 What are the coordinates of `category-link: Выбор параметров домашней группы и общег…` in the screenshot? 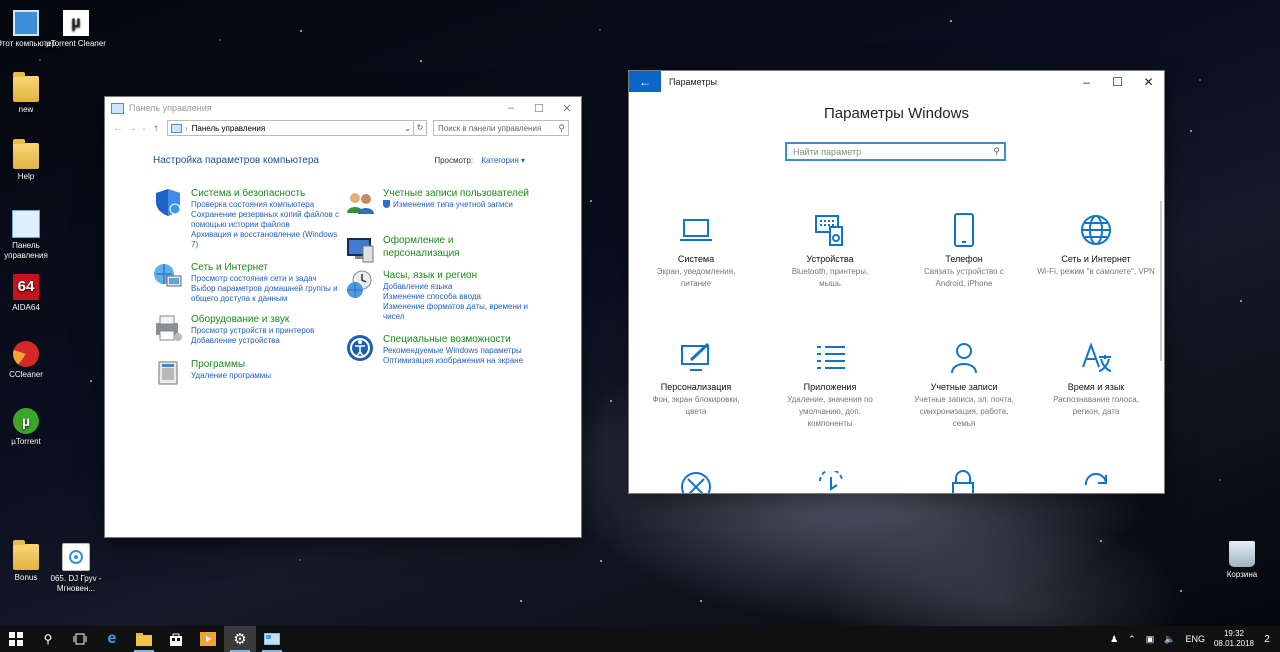 It's located at (267, 294).